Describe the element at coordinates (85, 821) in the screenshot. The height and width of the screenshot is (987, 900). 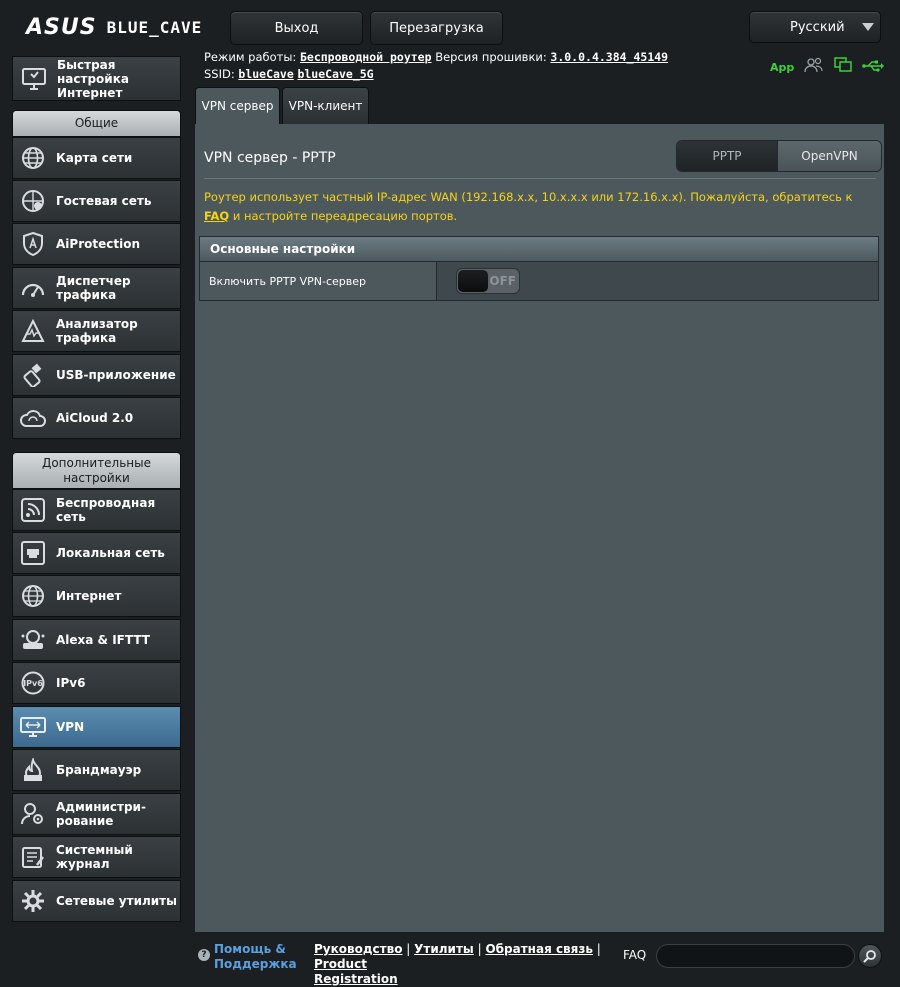
I see `sidebar-item-label: рование` at that location.